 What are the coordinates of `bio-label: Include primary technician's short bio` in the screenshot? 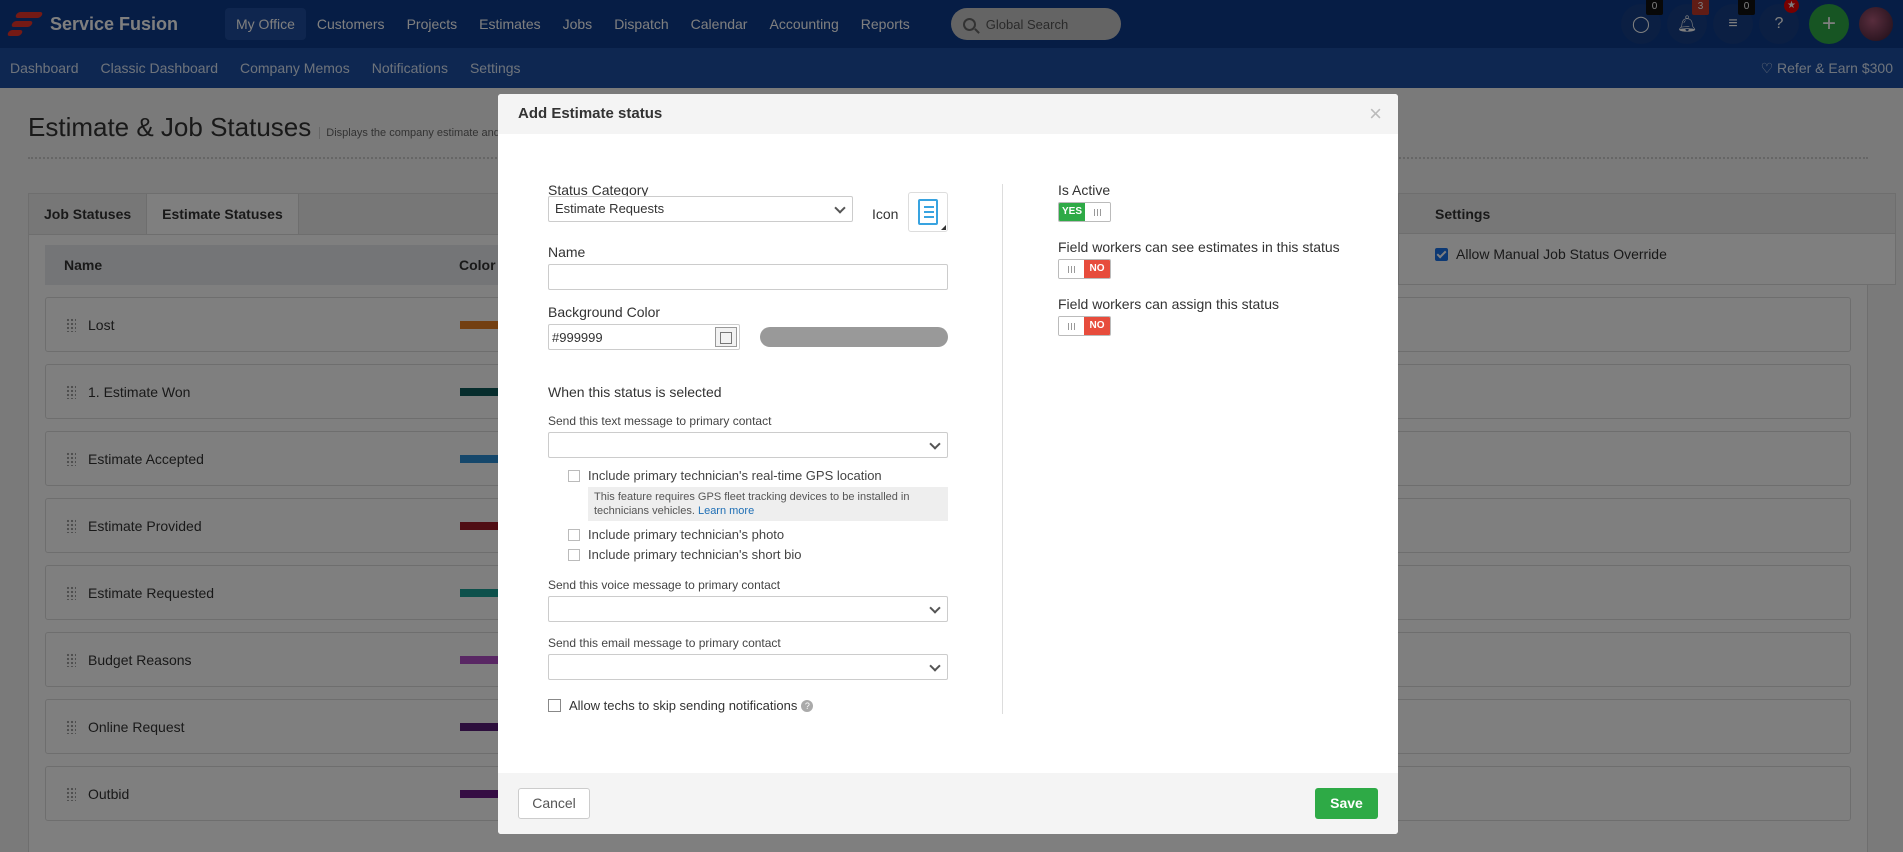 It's located at (695, 554).